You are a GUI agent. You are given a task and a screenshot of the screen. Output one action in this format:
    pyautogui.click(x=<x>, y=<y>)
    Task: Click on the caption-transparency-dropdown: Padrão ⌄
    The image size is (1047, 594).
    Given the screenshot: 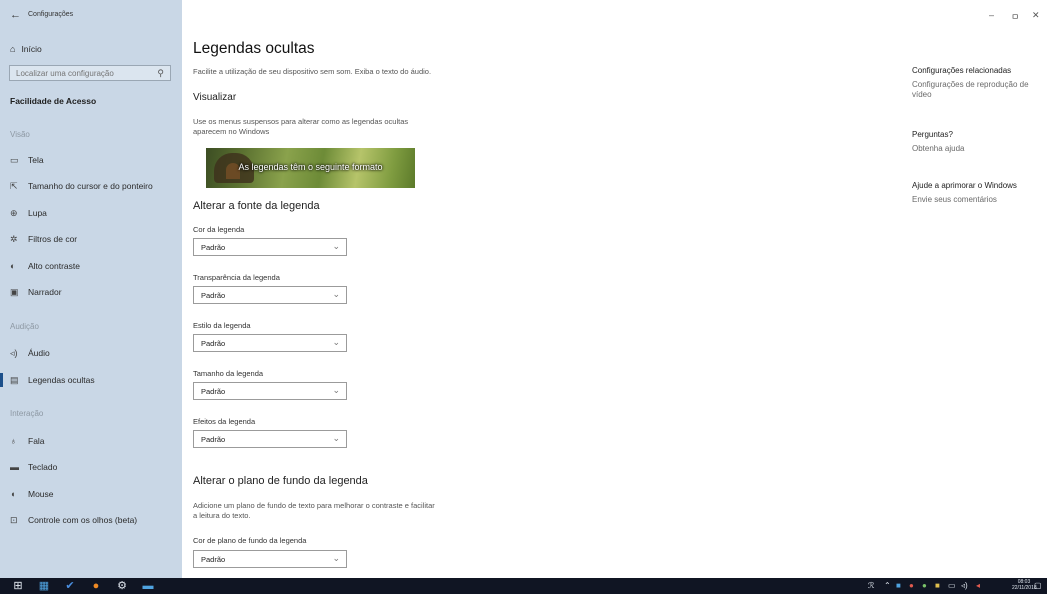 What is the action you would take?
    pyautogui.click(x=270, y=295)
    